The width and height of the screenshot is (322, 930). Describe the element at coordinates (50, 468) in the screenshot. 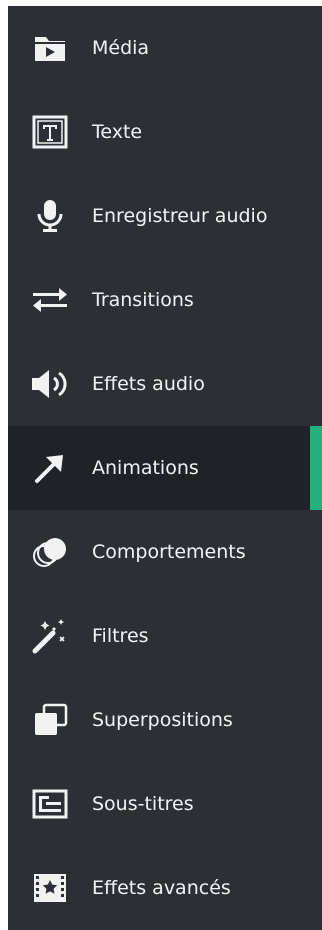

I see `arrow-icon` at that location.